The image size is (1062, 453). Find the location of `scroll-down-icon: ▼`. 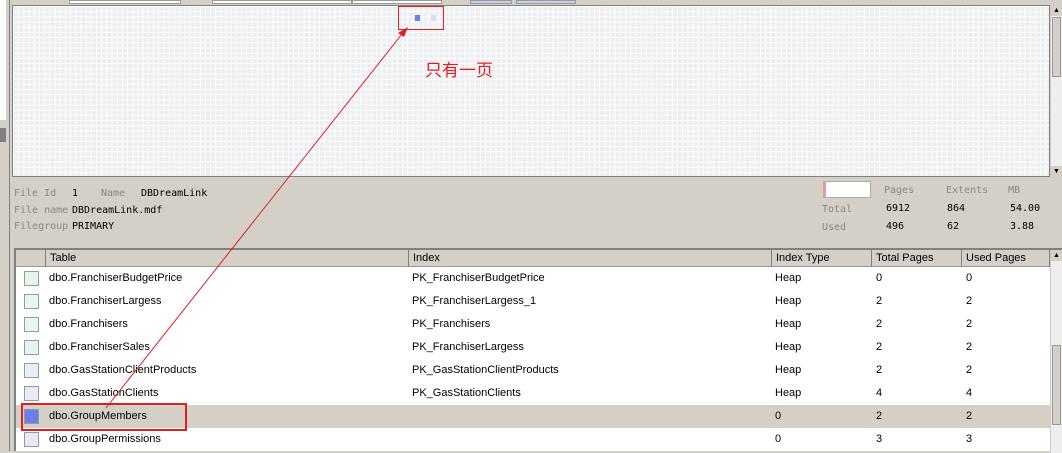

scroll-down-icon: ▼ is located at coordinates (1056, 171).